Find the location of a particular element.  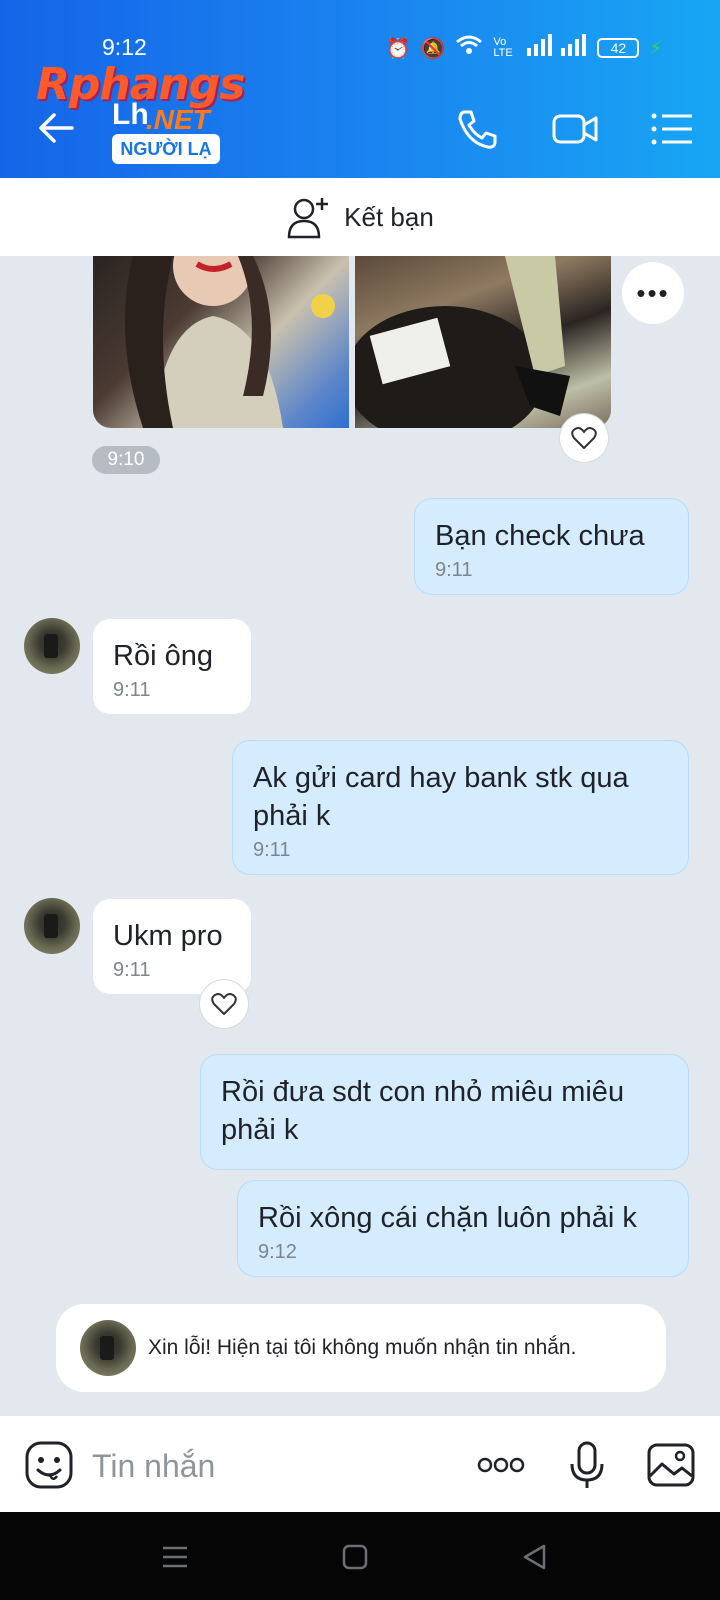

phone-icon is located at coordinates (477, 129).